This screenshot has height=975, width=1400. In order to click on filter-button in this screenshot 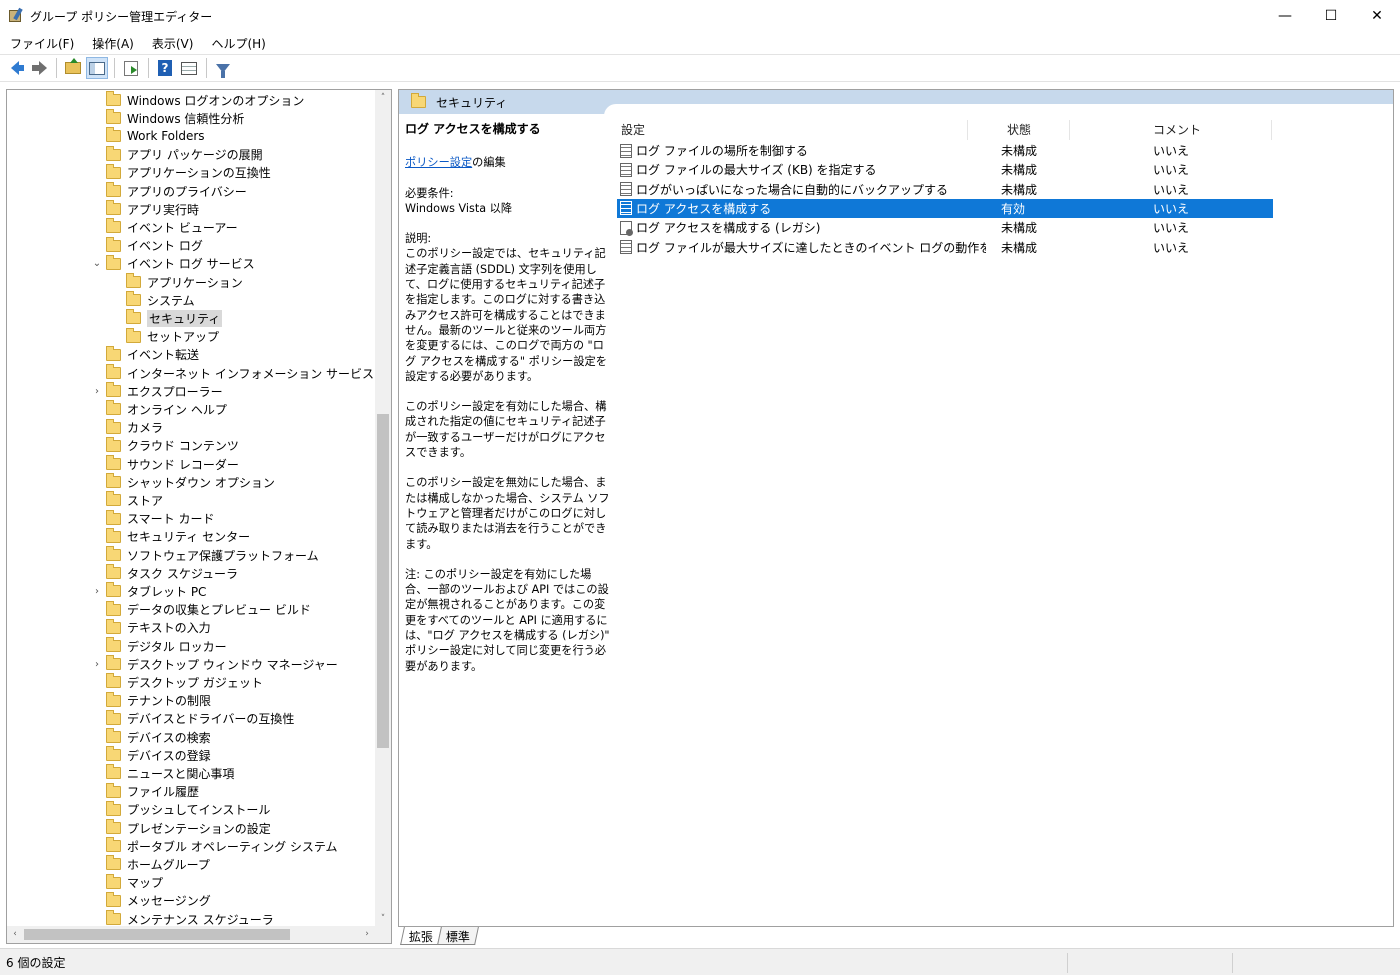, I will do `click(223, 68)`.